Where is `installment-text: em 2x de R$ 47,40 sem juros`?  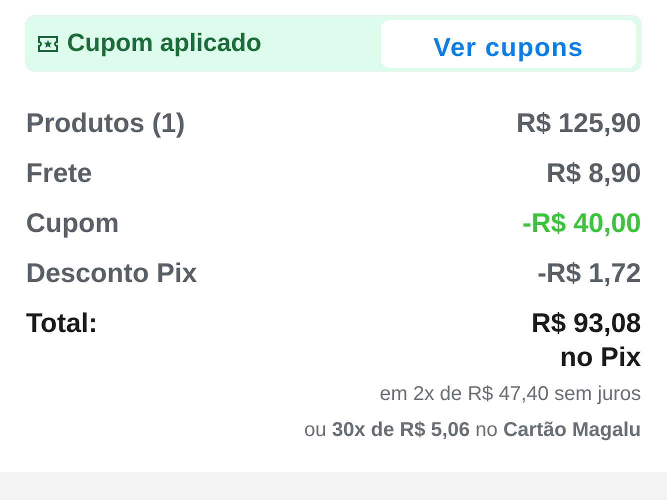
installment-text: em 2x de R$ 47,40 sem juros is located at coordinates (509, 394).